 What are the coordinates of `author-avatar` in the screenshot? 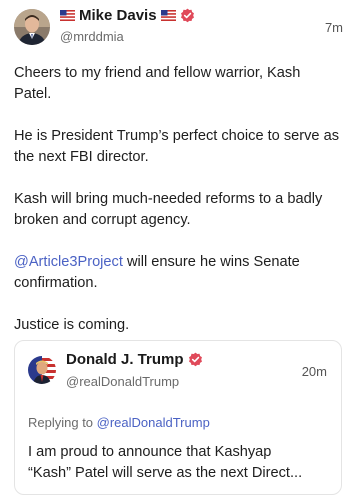 It's located at (32, 27).